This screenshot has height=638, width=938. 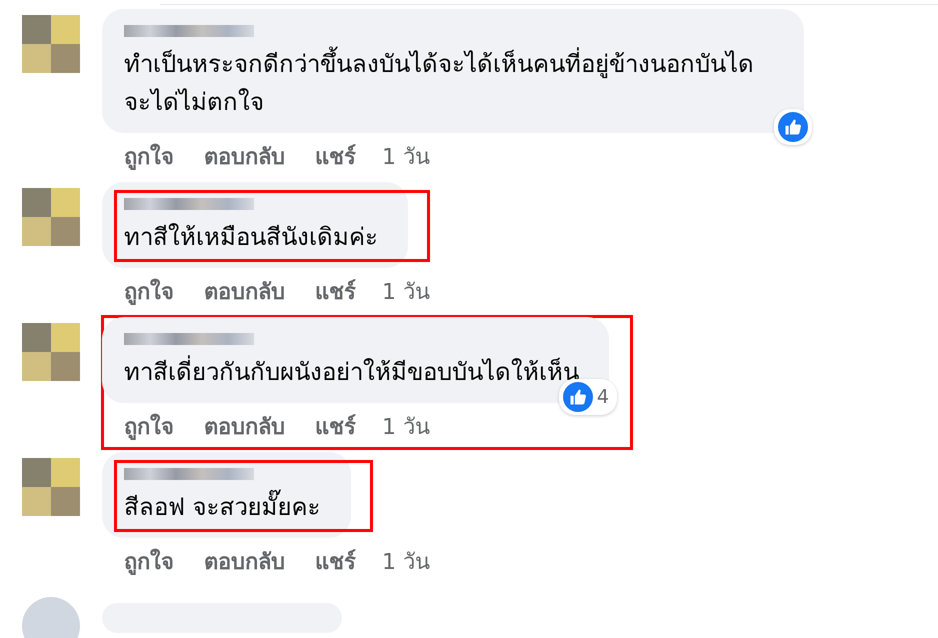 I want to click on reaction-badge: 4, so click(x=587, y=397).